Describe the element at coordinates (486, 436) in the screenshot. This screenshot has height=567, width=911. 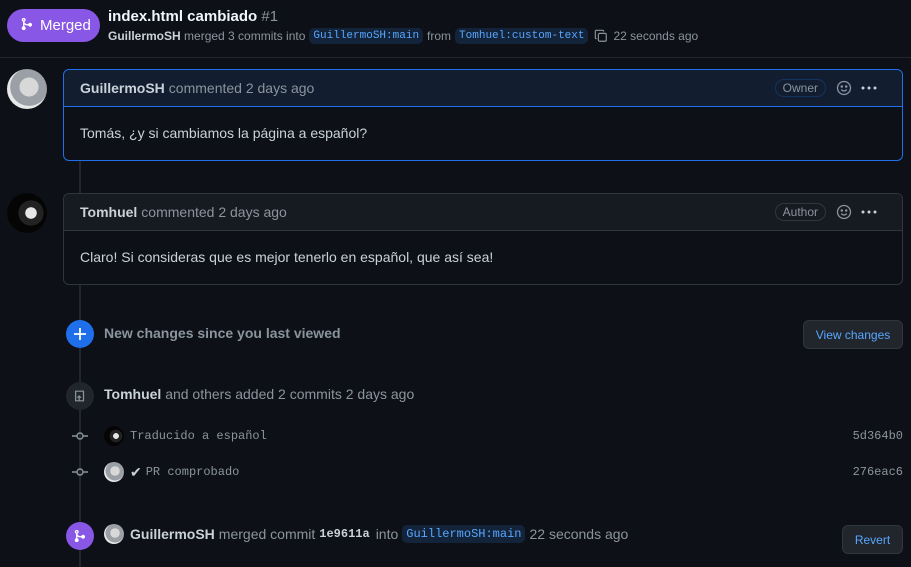
I see `commit-row: Traducido a español 5d364b0` at that location.